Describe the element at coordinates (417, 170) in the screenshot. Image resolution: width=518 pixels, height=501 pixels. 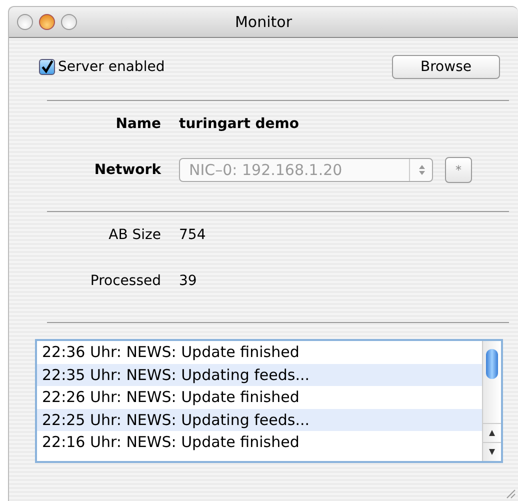
I see `up-down-arrows-icon` at that location.